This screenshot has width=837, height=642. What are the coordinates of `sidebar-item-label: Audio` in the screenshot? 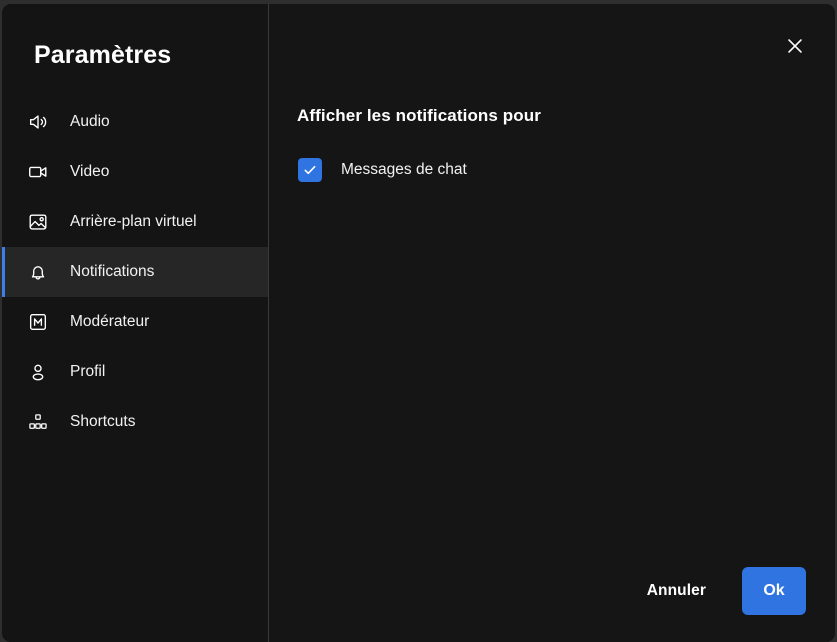 It's located at (90, 122).